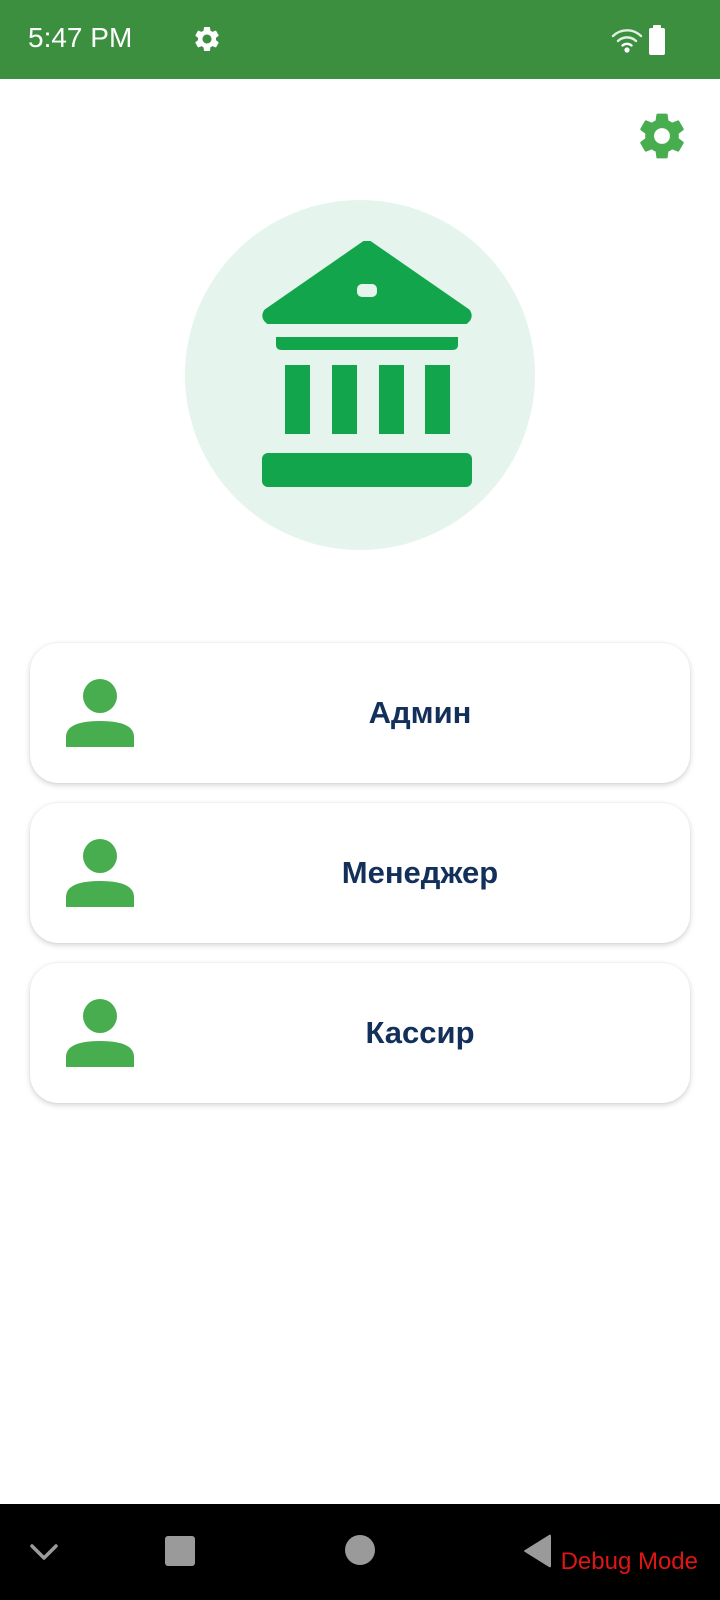  What do you see at coordinates (538, 1551) in the screenshot?
I see `back-icon` at bounding box center [538, 1551].